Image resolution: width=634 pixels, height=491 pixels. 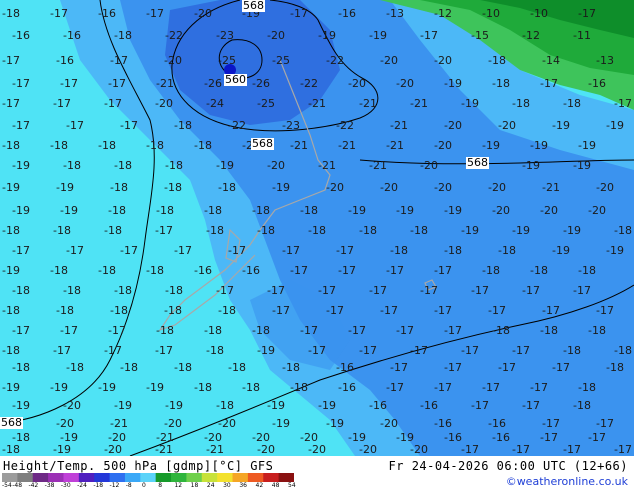 I want to click on colorbar-tick-label: 30, so click(x=227, y=485).